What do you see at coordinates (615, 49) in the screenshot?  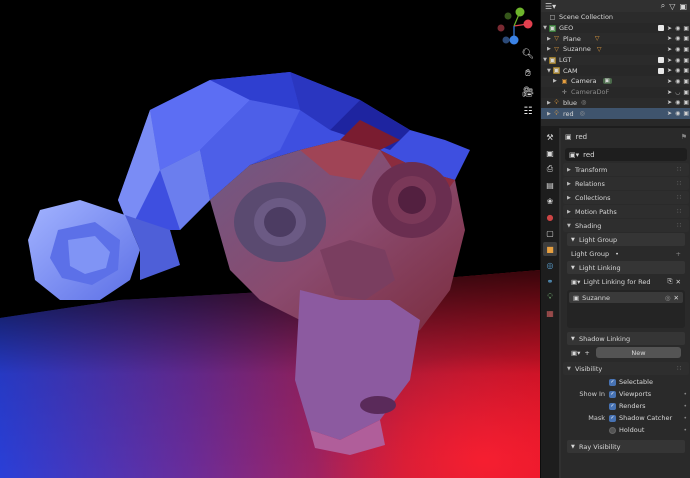 I see `outliner-row-suzanne: ▶ ▽ Suzanne ▽ ➤ ◉ ▣` at bounding box center [615, 49].